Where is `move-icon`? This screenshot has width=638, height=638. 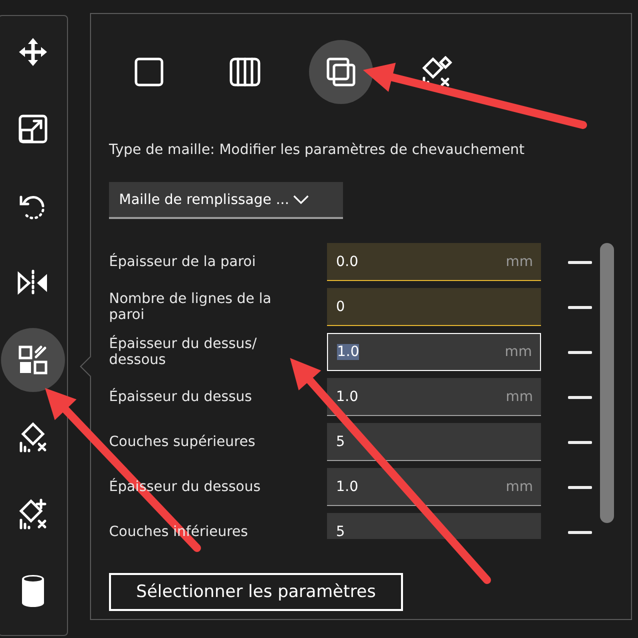 move-icon is located at coordinates (33, 52).